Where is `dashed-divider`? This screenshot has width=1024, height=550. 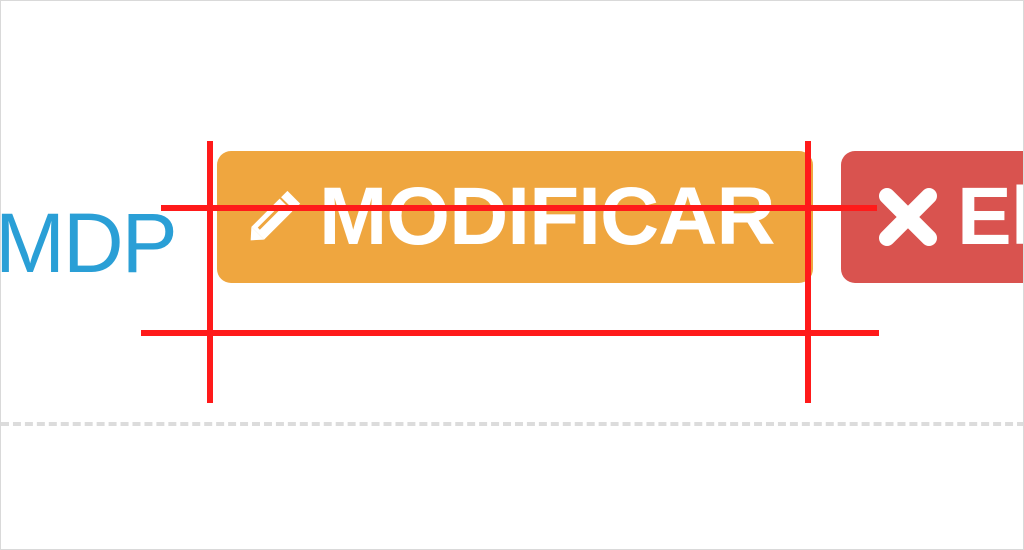
dashed-divider is located at coordinates (512, 424).